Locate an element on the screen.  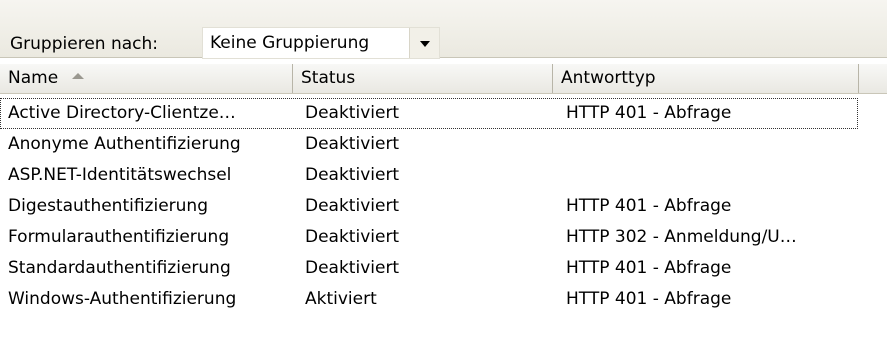
column-header-name: Name is located at coordinates (146, 78).